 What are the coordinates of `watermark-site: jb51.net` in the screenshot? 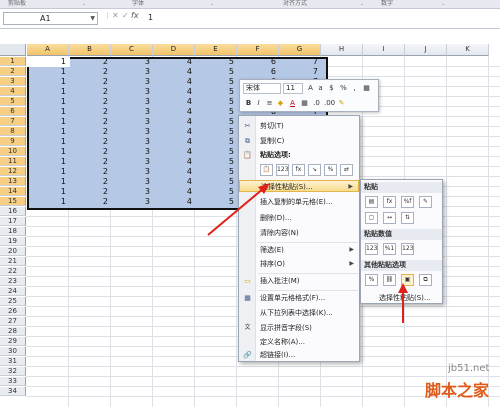 It's located at (469, 368).